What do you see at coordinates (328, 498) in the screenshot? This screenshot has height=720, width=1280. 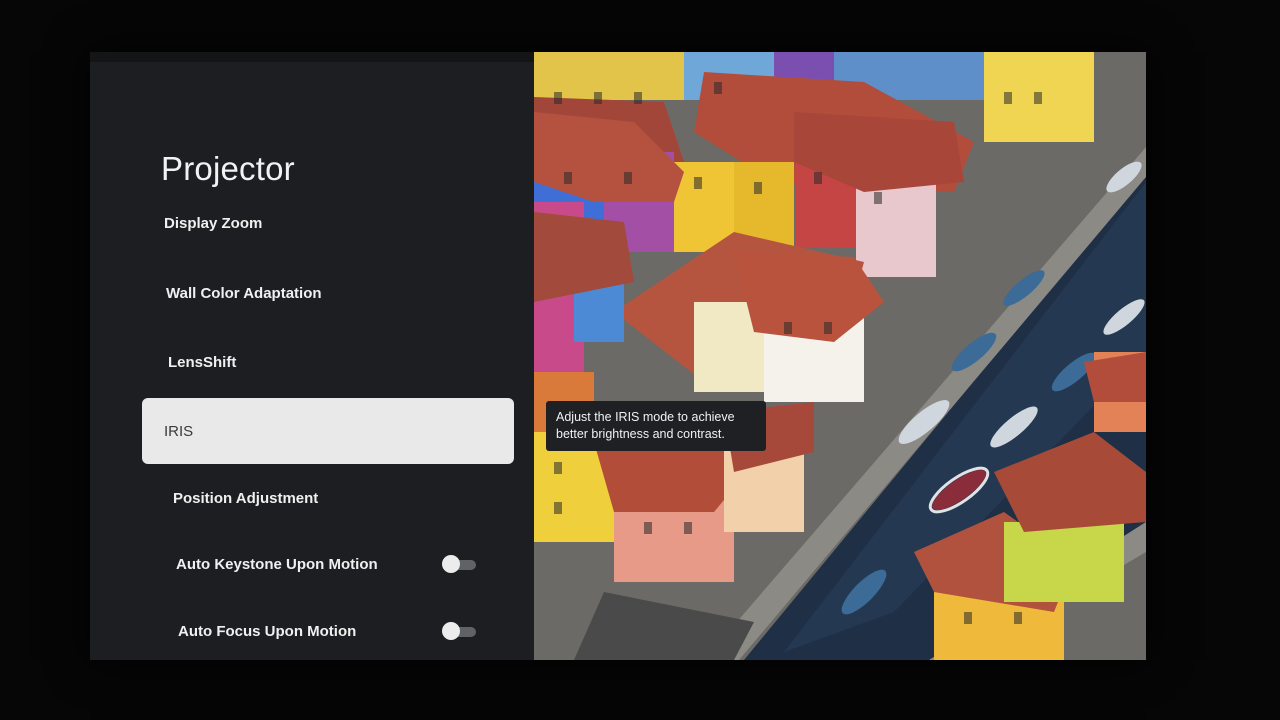 I see `menu-item-position-adjustment: Position Adjustment` at bounding box center [328, 498].